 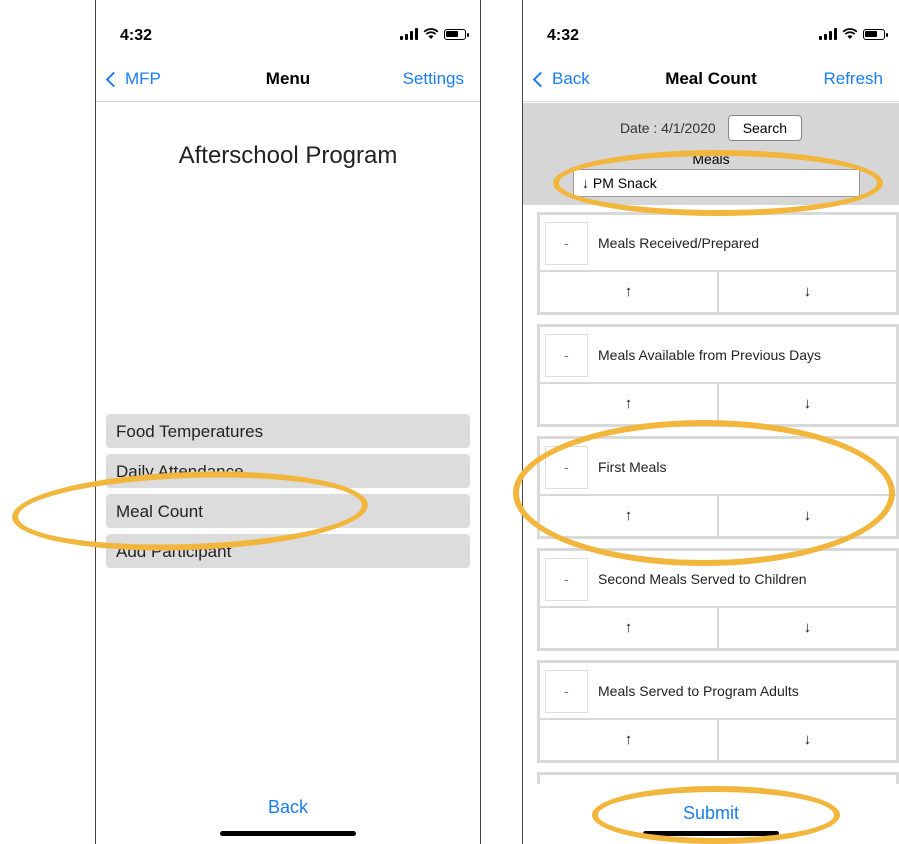 What do you see at coordinates (288, 551) in the screenshot?
I see `menu-item-add-participant: Add Participant` at bounding box center [288, 551].